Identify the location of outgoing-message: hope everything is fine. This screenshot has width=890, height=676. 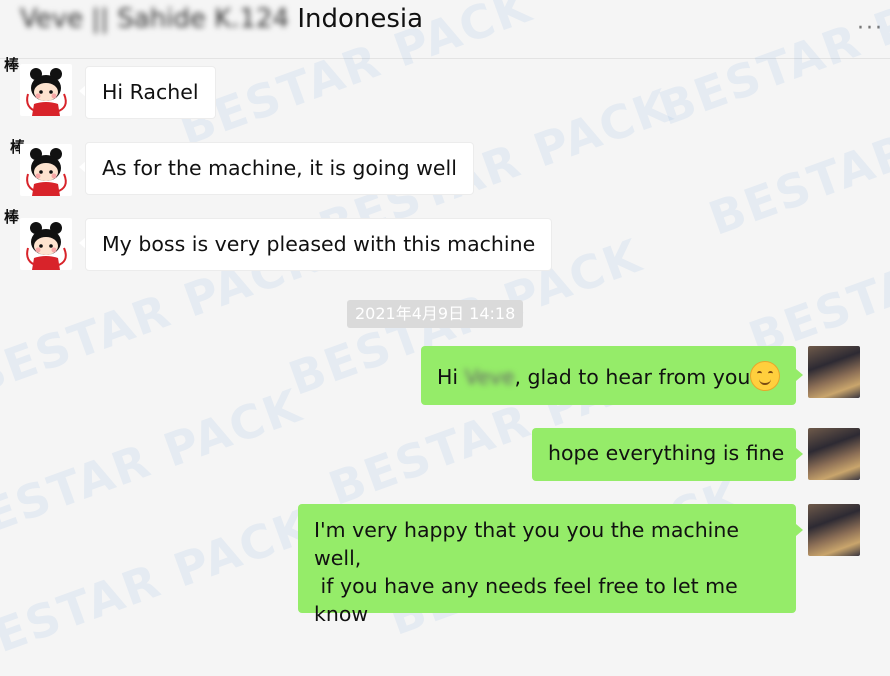
(664, 454).